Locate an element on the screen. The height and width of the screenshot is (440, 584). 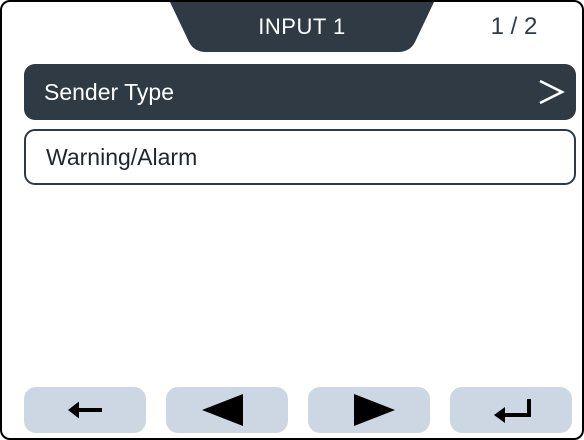
page-indicator: 1 / 2 is located at coordinates (514, 26).